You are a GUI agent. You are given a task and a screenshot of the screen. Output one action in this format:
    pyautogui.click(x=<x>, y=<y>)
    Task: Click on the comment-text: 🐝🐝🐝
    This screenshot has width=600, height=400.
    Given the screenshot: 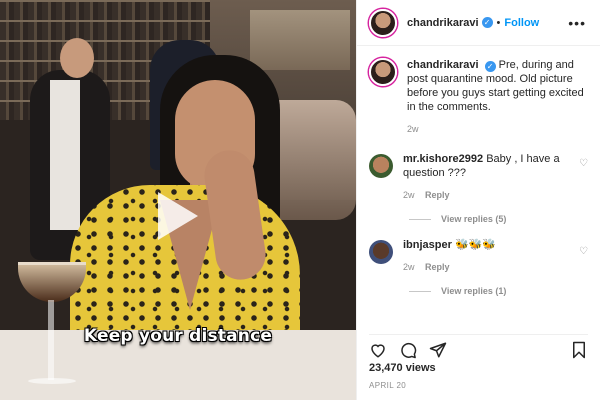 What is the action you would take?
    pyautogui.click(x=475, y=245)
    